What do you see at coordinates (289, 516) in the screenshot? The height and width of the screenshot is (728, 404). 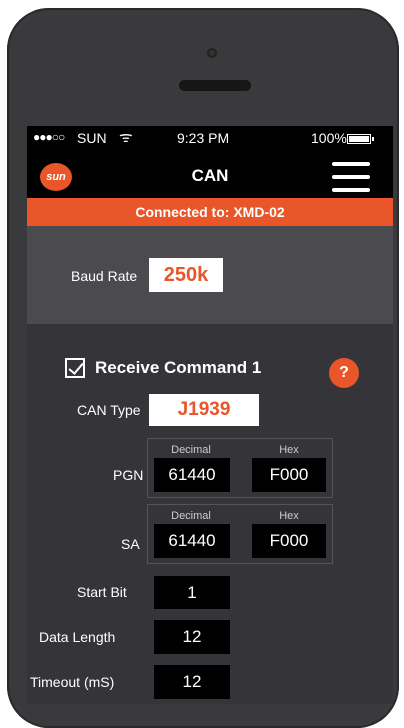 I see `sa-hex-header: Hex` at bounding box center [289, 516].